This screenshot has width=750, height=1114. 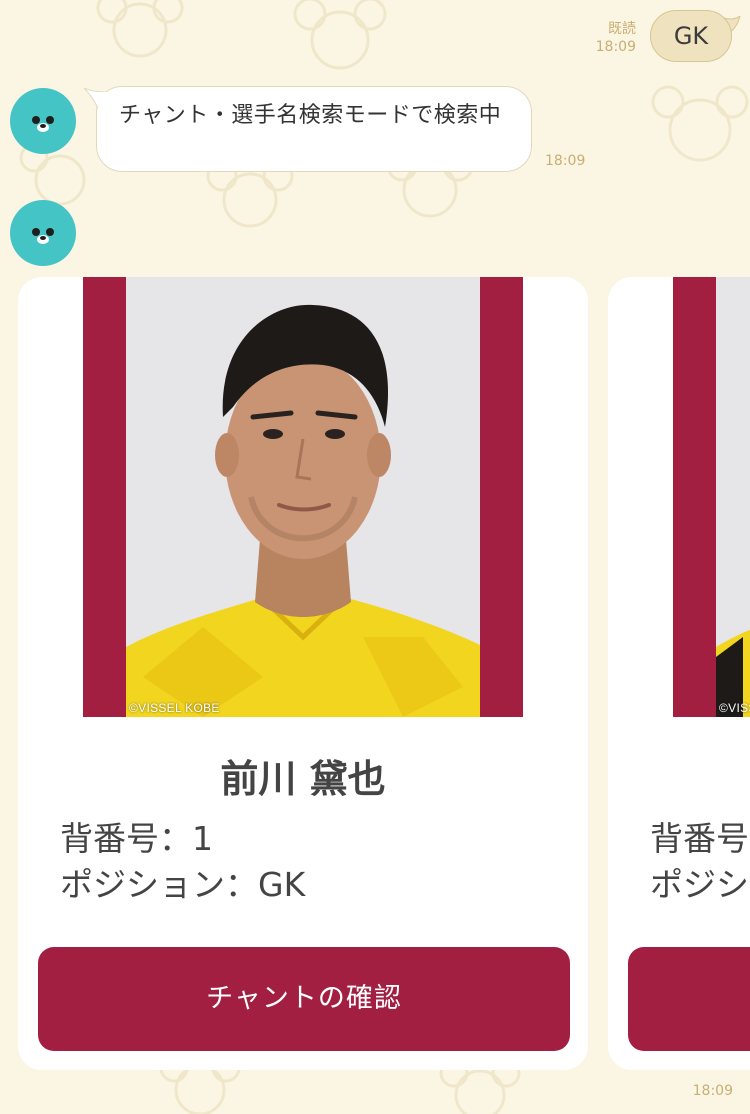 What do you see at coordinates (304, 999) in the screenshot?
I see `check-chant-button: チャントの確認` at bounding box center [304, 999].